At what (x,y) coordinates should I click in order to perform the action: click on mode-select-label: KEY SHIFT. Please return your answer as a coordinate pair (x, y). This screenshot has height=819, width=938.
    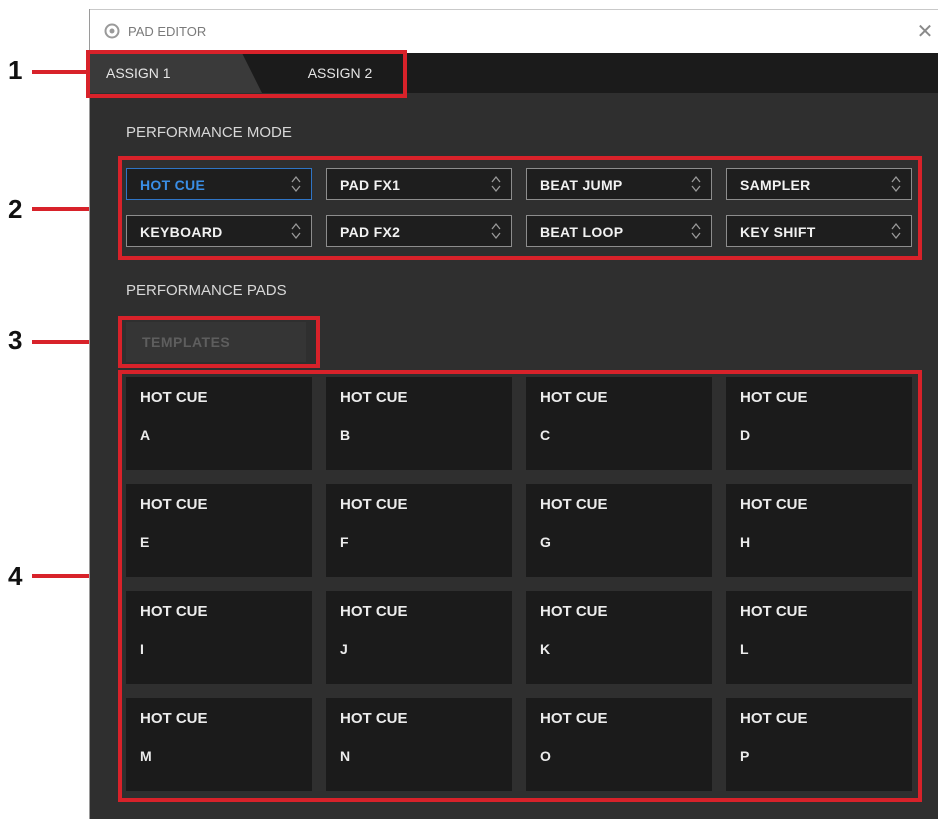
    Looking at the image, I should click on (778, 232).